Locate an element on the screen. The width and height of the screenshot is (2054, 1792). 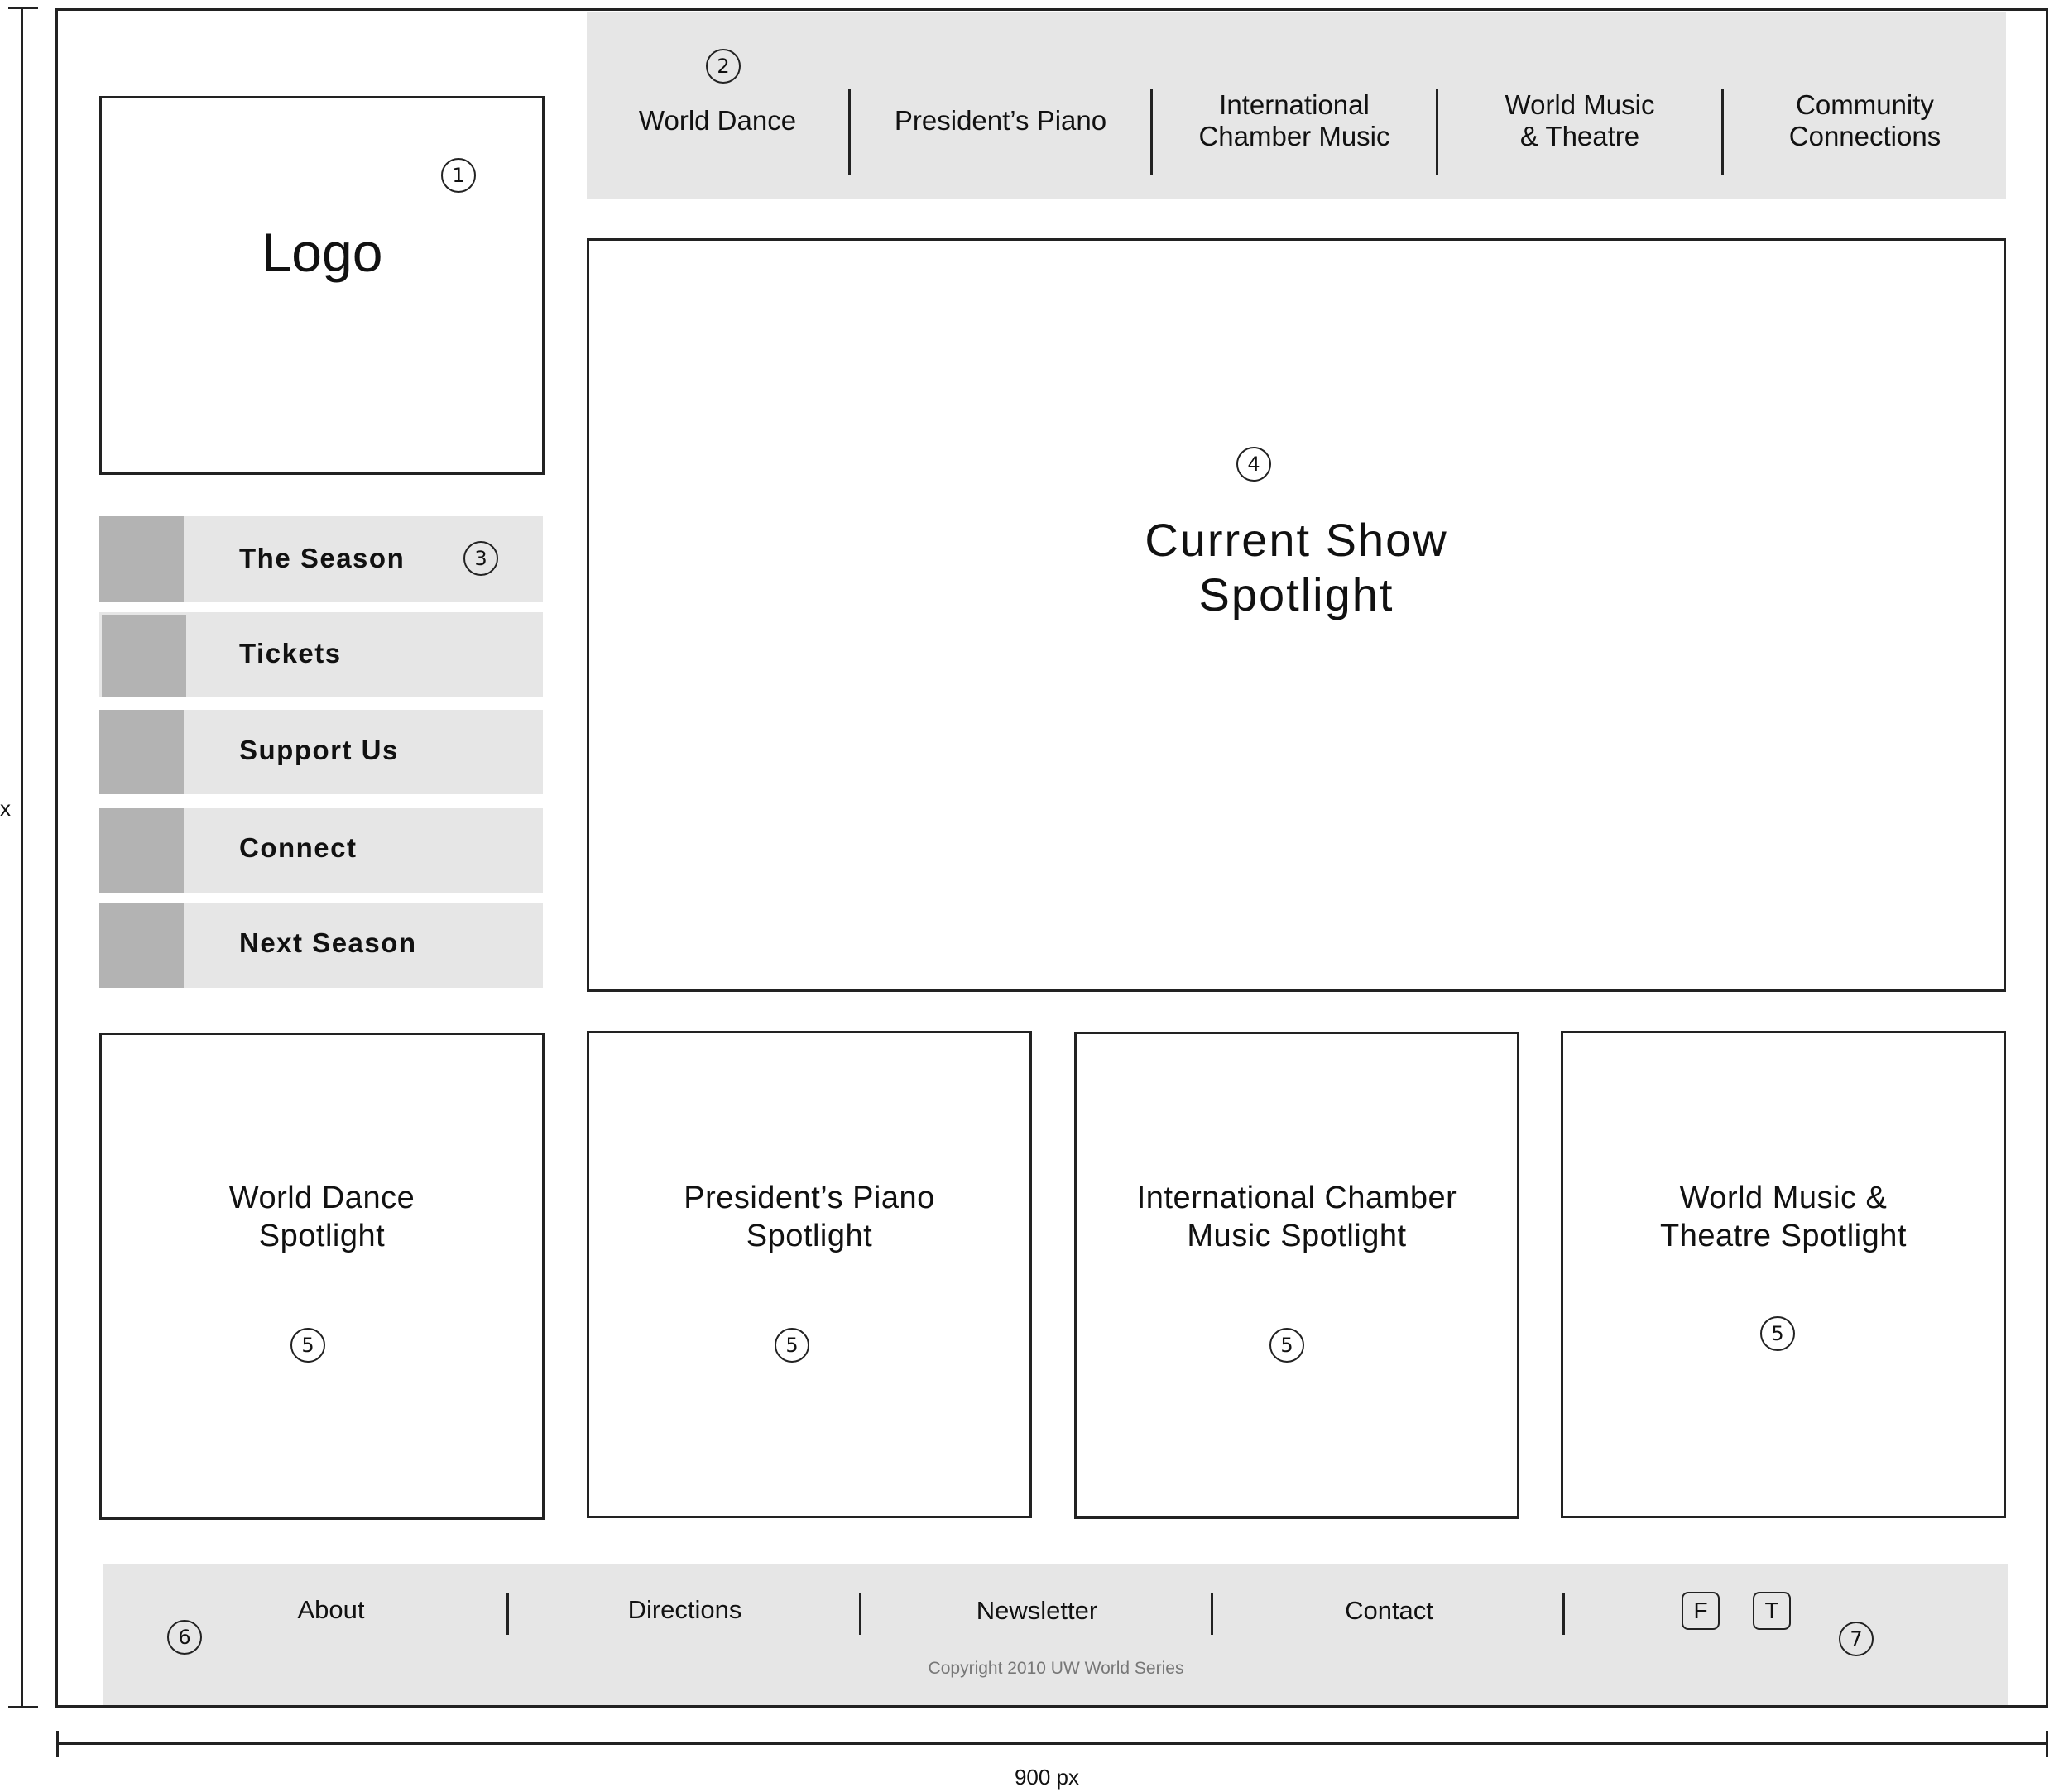
facebook-icon: F is located at coordinates (1701, 1611).